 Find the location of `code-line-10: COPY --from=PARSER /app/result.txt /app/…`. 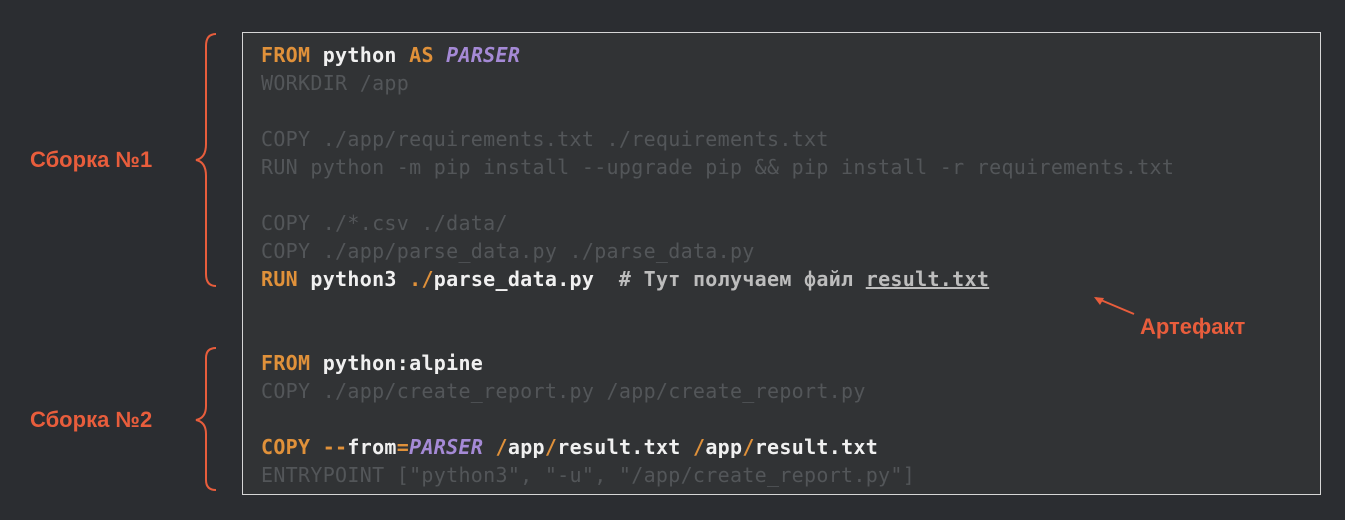

code-line-10: COPY --from=PARSER /app/result.txt /app/… is located at coordinates (570, 447).